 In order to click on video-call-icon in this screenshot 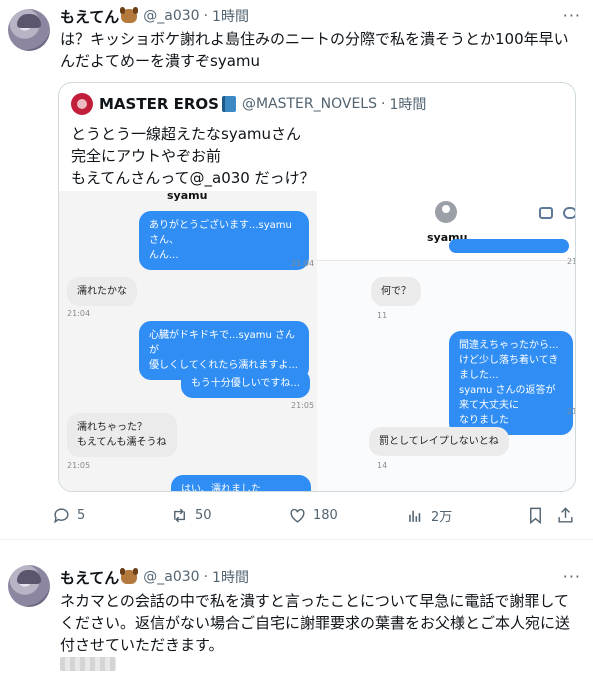, I will do `click(546, 213)`.